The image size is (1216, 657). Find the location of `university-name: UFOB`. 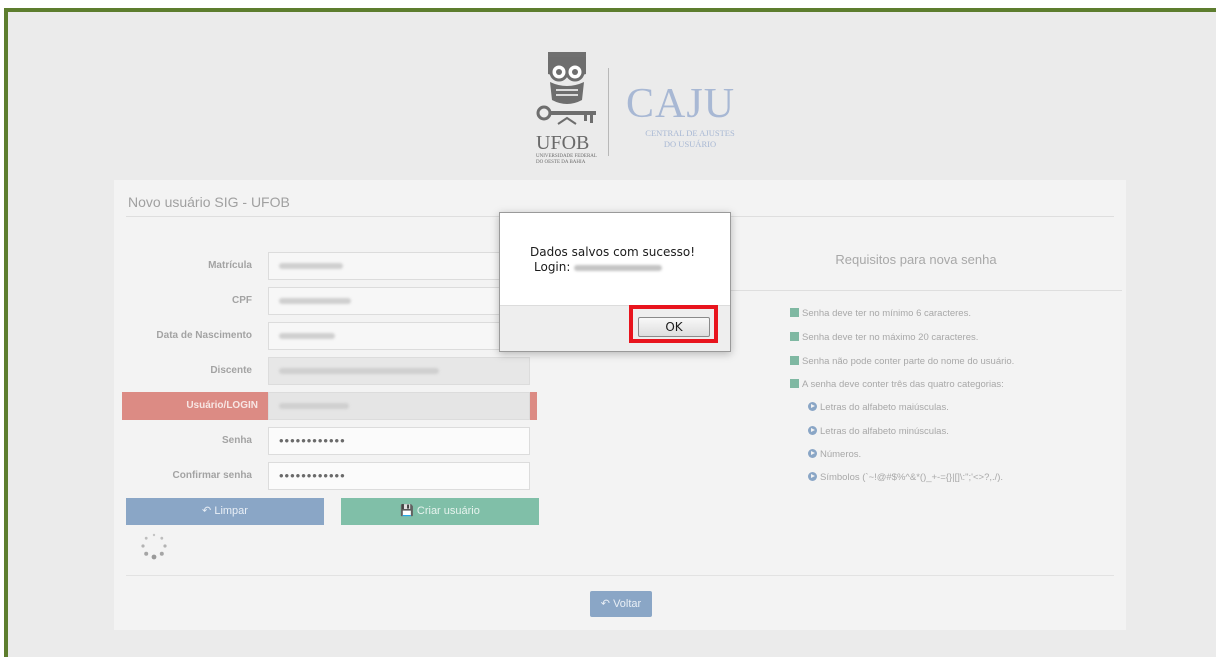

university-name: UFOB is located at coordinates (563, 143).